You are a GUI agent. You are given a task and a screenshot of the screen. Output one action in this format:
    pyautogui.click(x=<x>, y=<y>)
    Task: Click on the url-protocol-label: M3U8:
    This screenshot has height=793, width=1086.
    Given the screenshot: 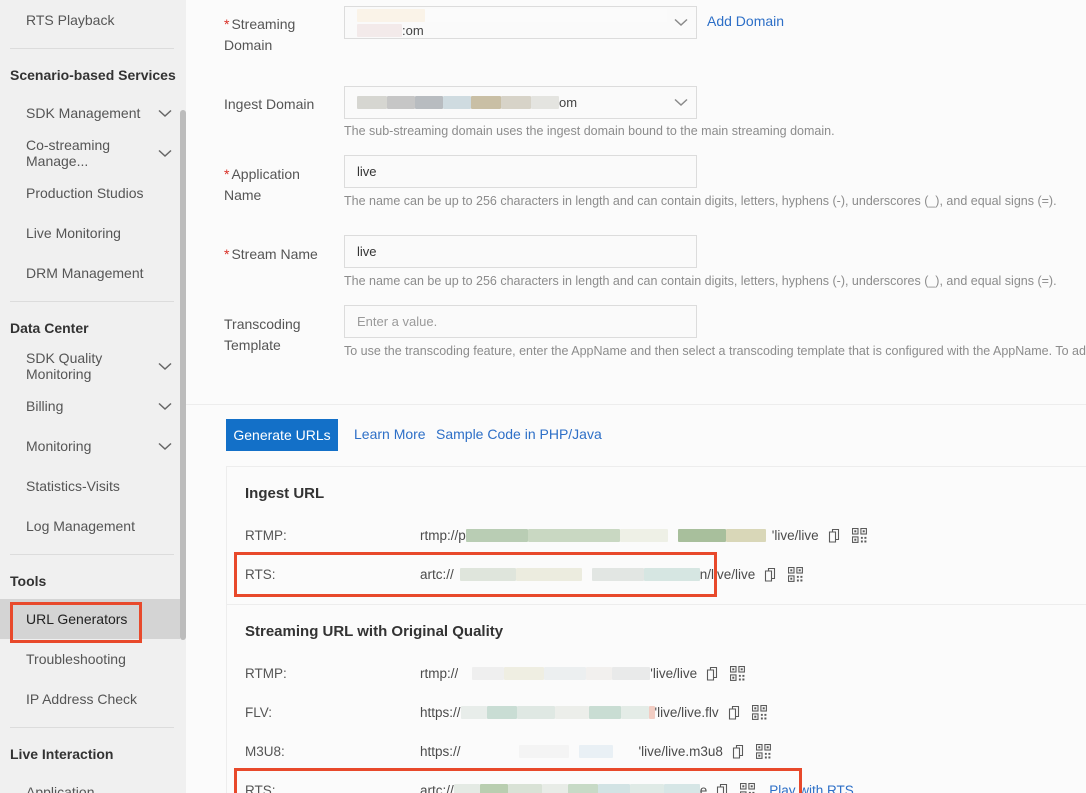 What is the action you would take?
    pyautogui.click(x=265, y=751)
    